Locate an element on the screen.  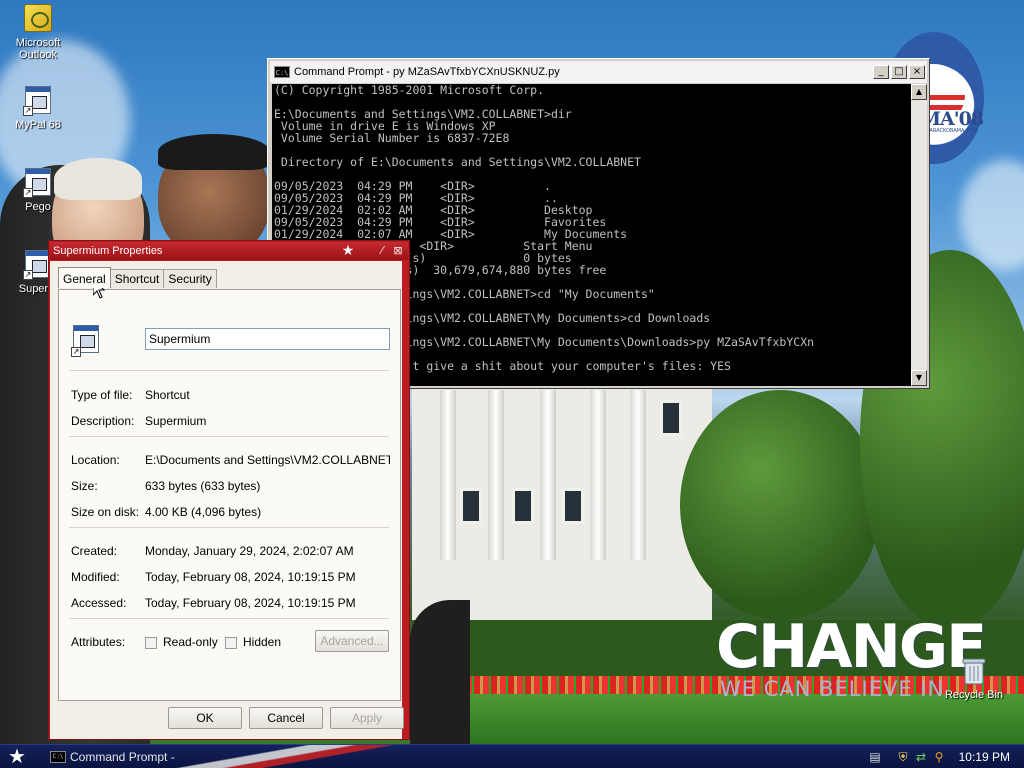
desktop-icon-pego: ↗ Pego is located at coordinates (38, 190).